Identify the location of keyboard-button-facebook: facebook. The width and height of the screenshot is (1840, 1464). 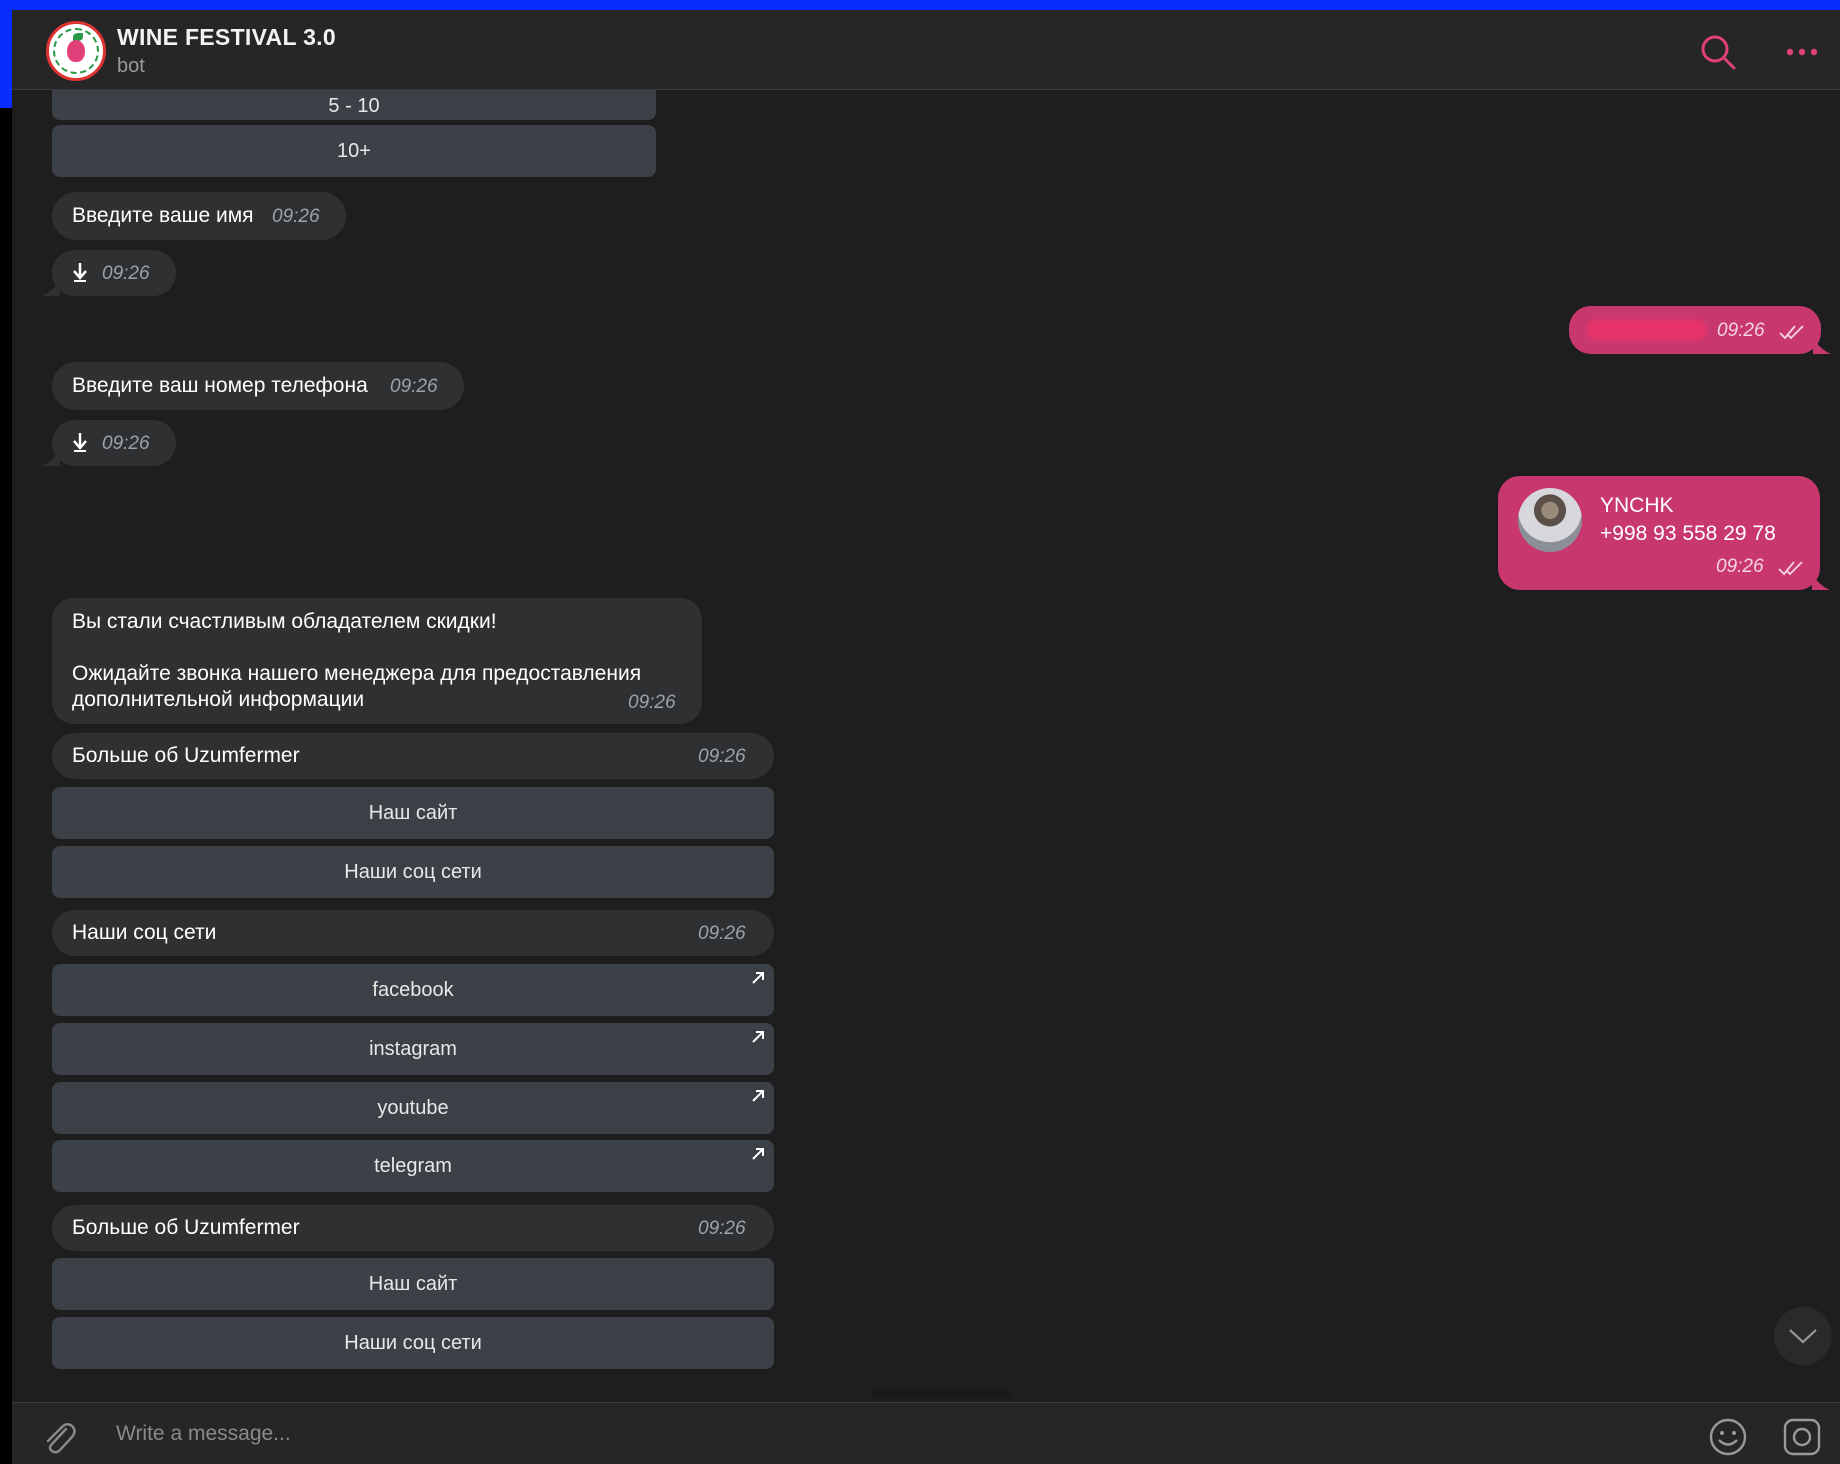
(413, 990).